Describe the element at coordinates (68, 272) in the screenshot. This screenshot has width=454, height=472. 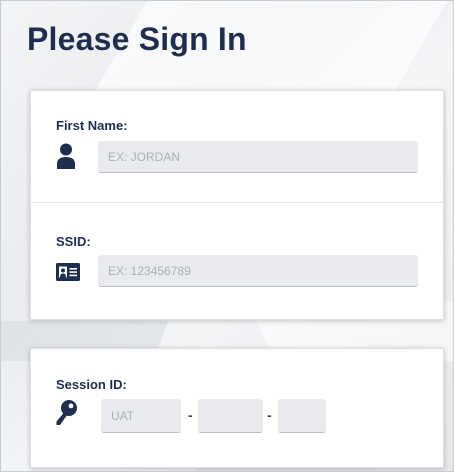
I see `id-card-icon` at that location.